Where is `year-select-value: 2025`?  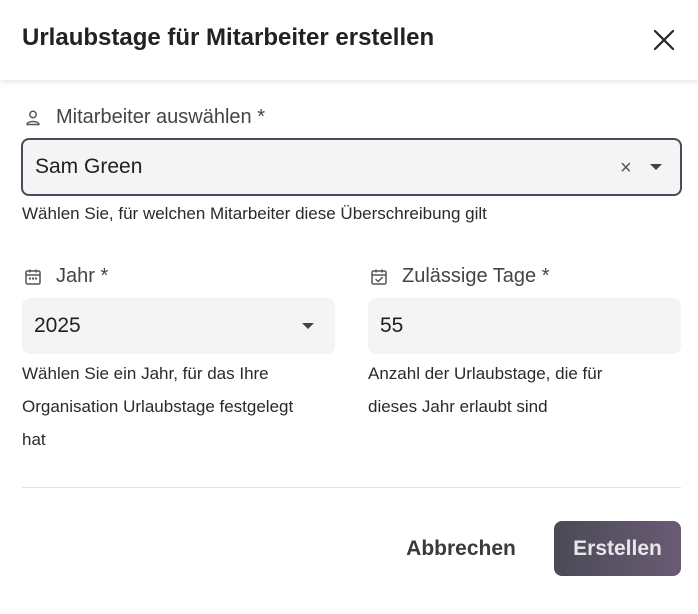
year-select-value: 2025 is located at coordinates (57, 325).